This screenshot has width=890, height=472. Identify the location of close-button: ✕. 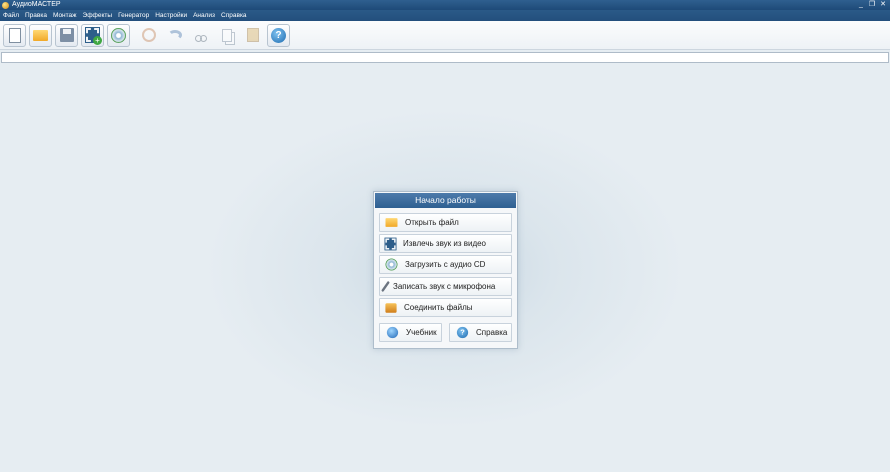
(883, 5).